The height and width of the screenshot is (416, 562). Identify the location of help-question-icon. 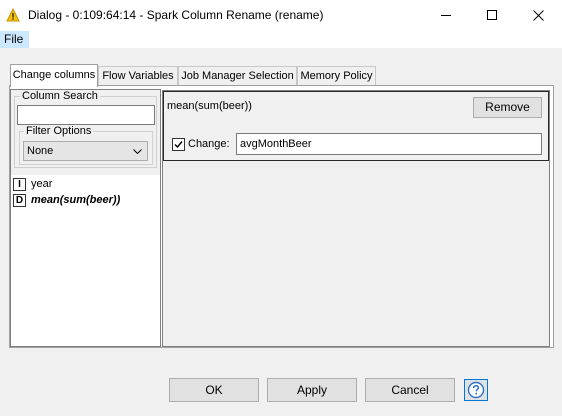
(476, 390).